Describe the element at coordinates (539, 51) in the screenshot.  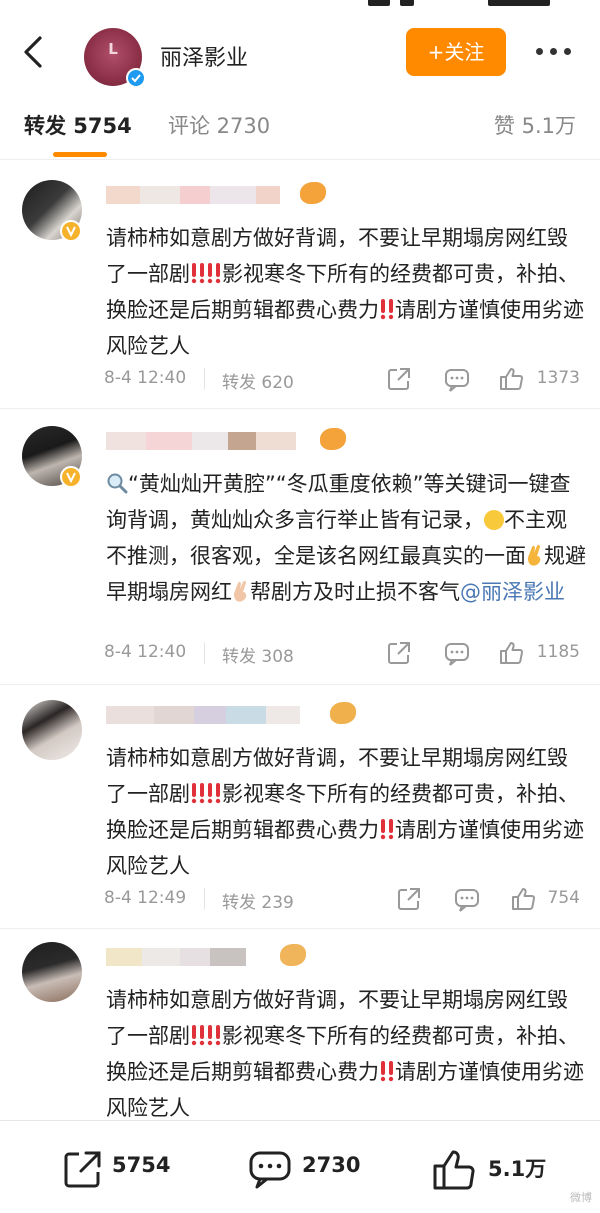
I see `more-icon` at that location.